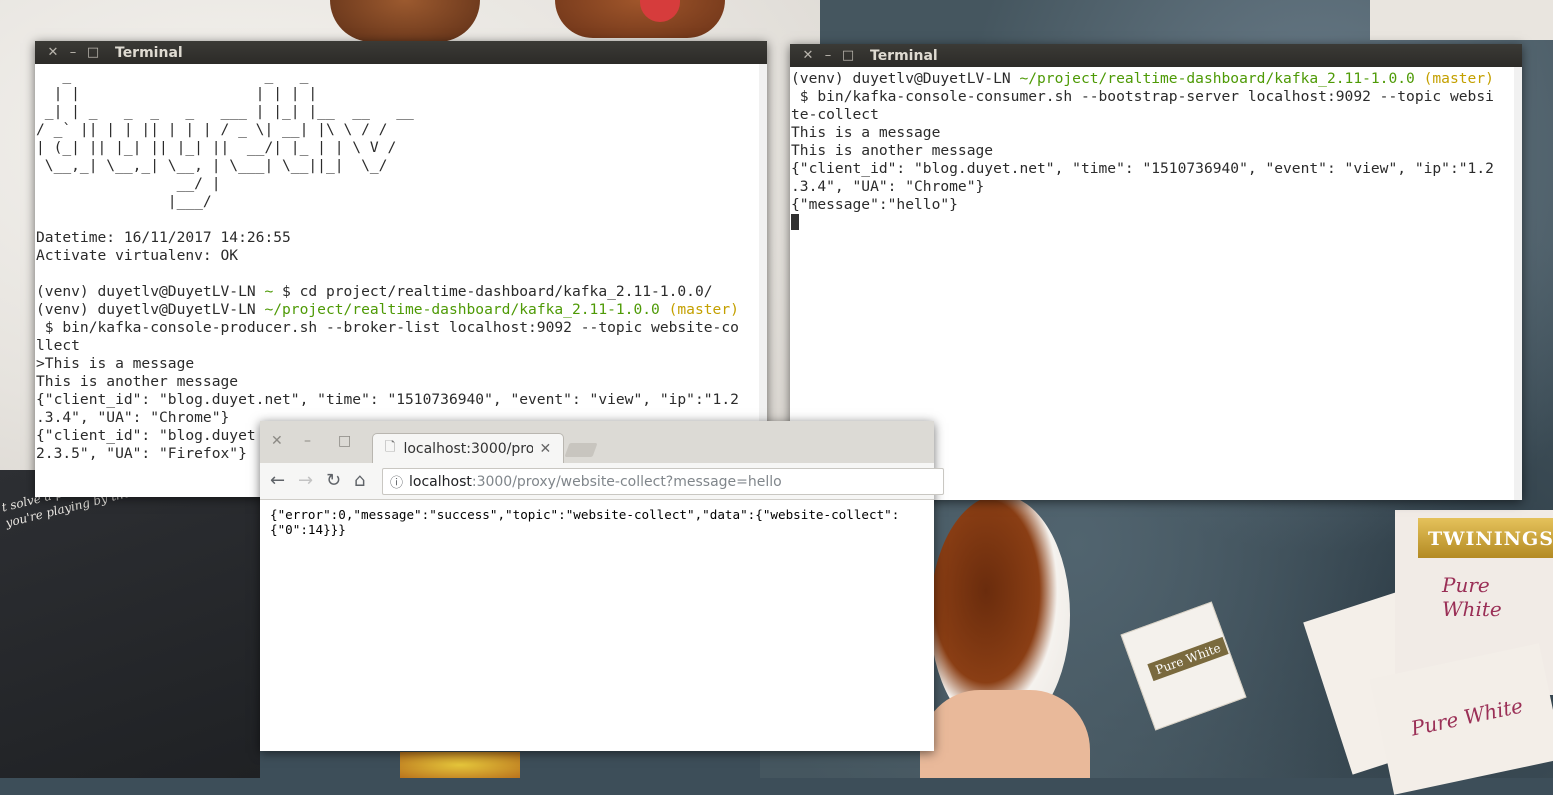  I want to click on browser-tab: 🗋 localhost:3000/pro ✕, so click(468, 448).